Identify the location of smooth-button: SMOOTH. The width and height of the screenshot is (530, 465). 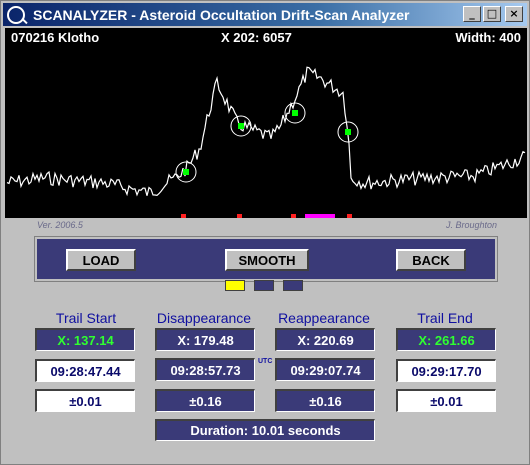
(267, 260).